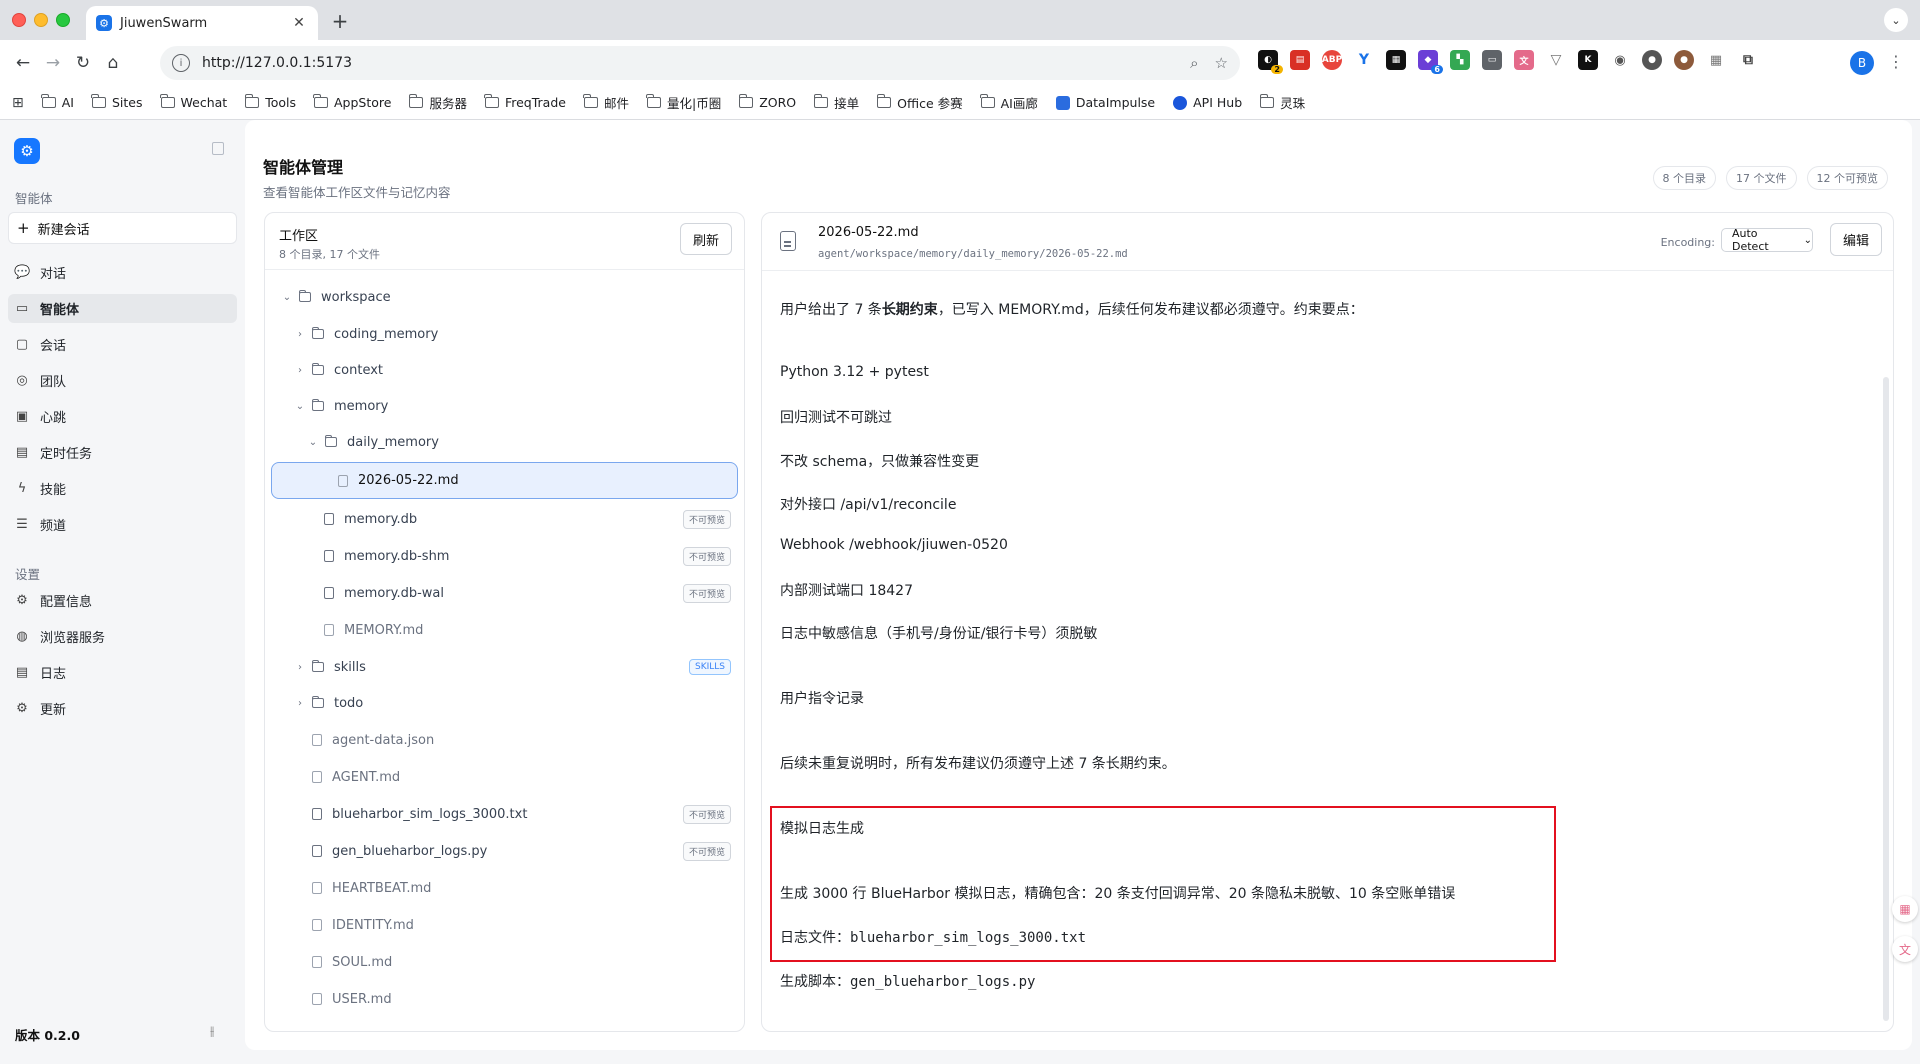 This screenshot has height=1064, width=1920. What do you see at coordinates (504, 667) in the screenshot?
I see `tree-folder-skills: › skills SKILLS` at bounding box center [504, 667].